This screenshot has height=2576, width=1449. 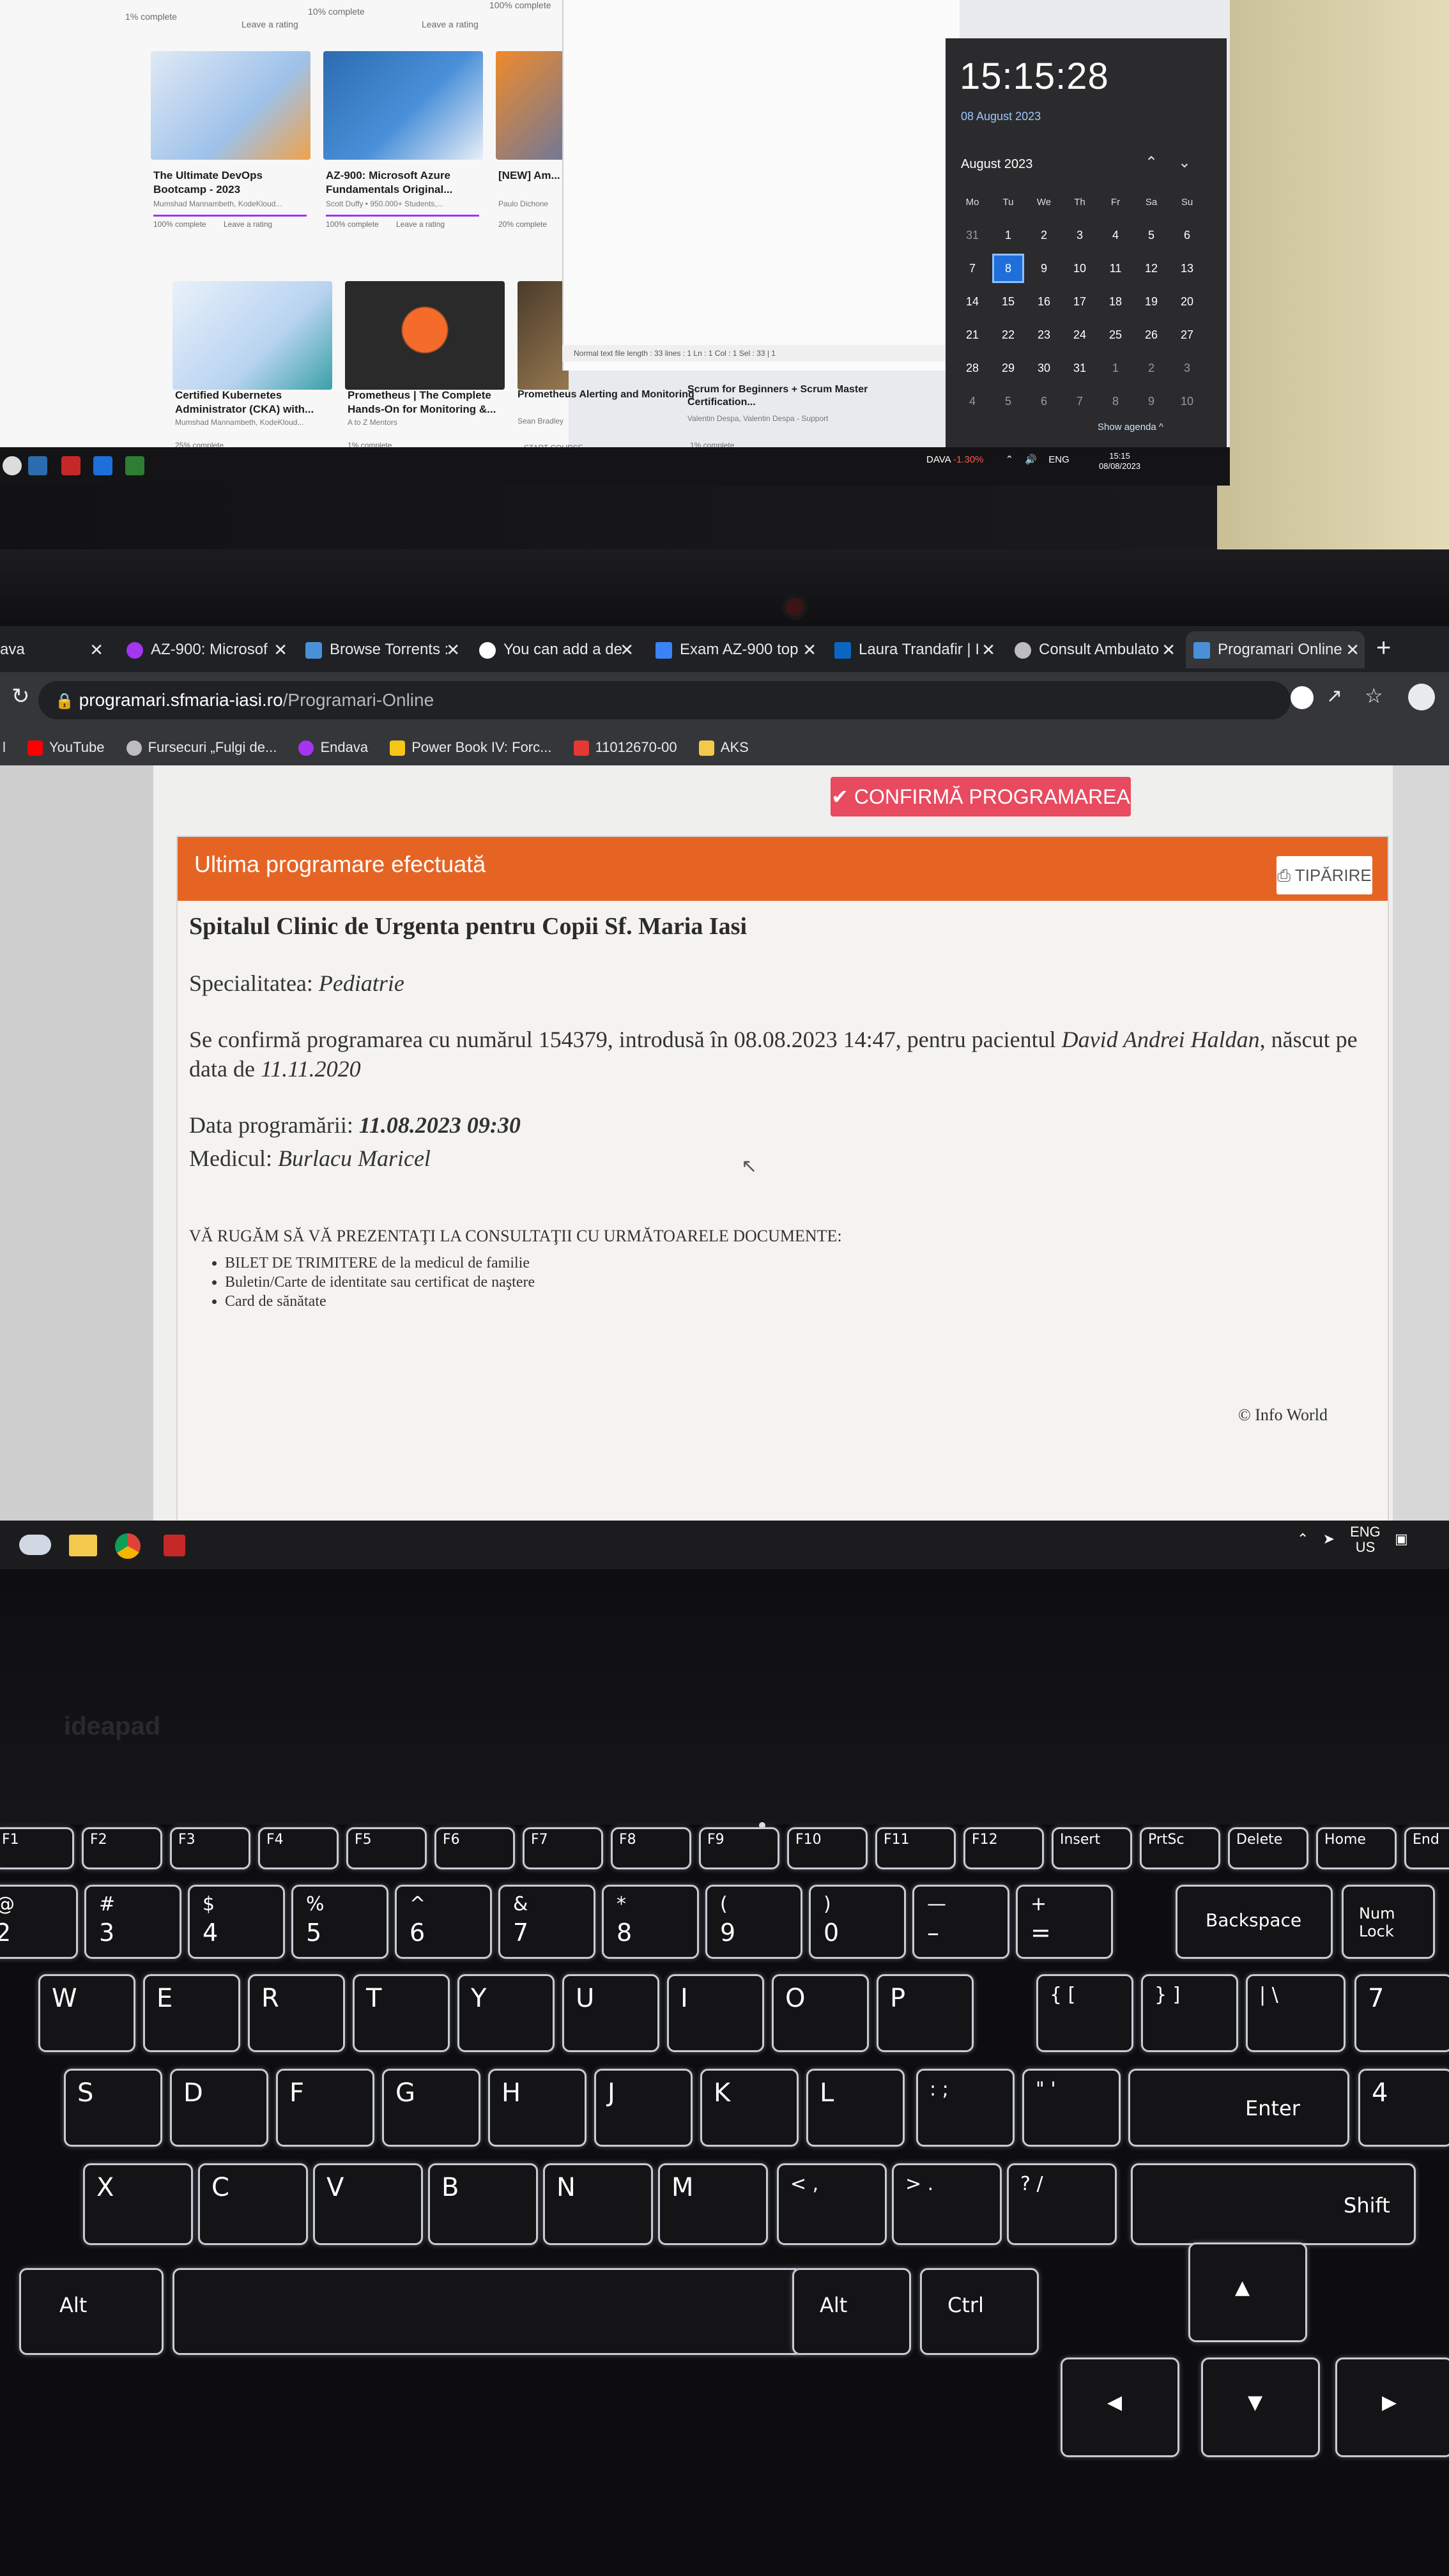 I want to click on numpad-7-key: 7, so click(x=1401, y=2013).